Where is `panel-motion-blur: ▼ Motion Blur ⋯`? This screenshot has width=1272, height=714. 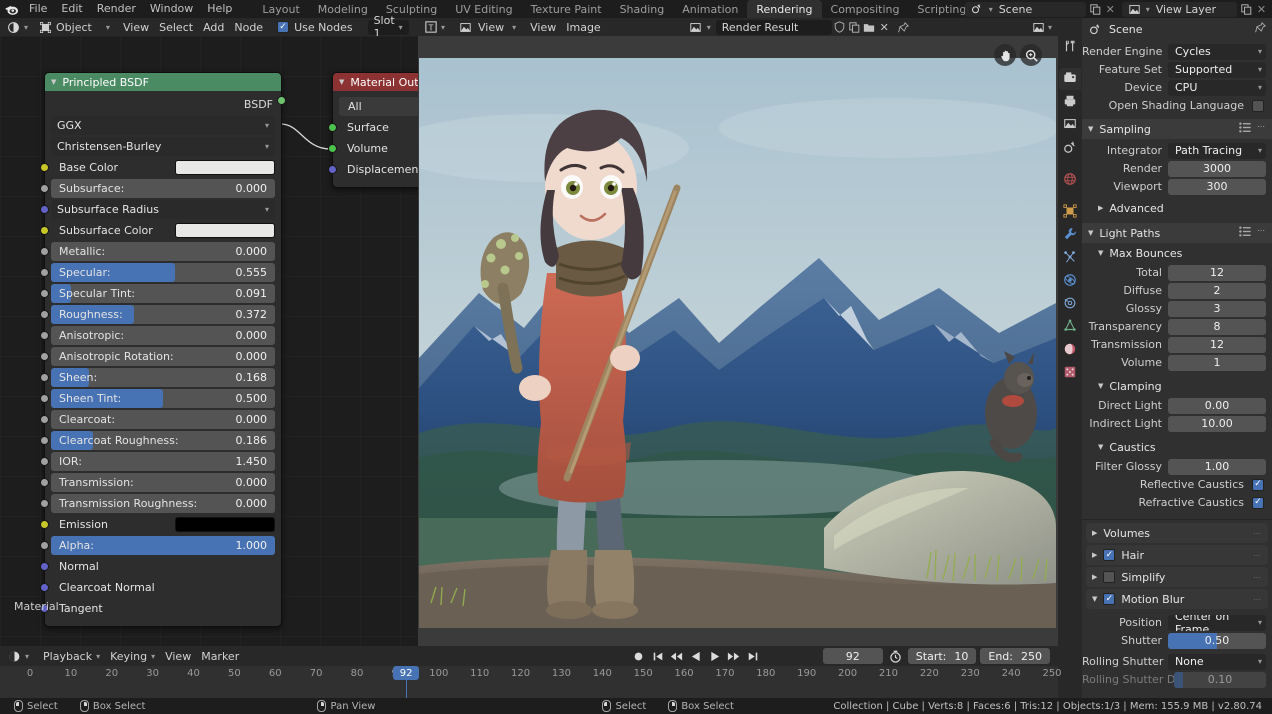 panel-motion-blur: ▼ Motion Blur ⋯ is located at coordinates (1177, 599).